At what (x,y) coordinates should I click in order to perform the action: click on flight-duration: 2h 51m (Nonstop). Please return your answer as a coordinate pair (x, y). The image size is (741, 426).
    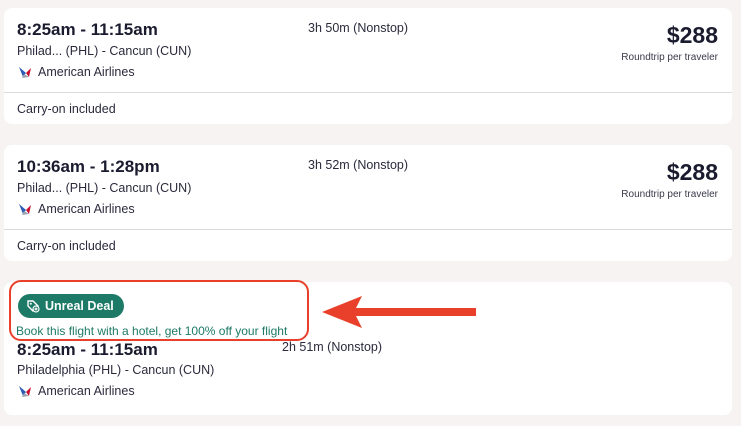
    Looking at the image, I should click on (332, 347).